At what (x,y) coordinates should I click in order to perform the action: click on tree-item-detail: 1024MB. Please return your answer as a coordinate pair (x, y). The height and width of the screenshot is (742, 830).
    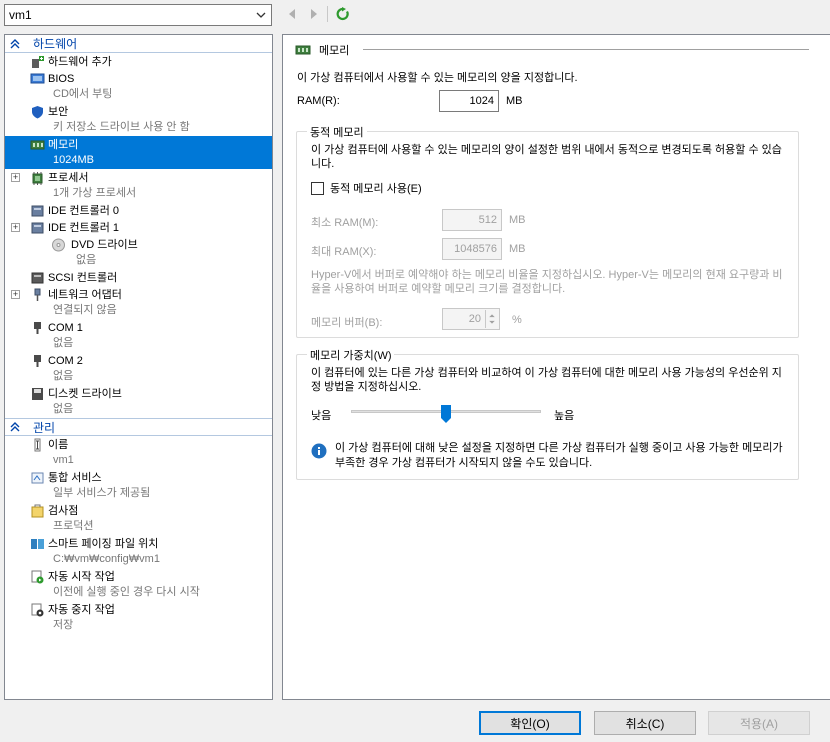
    Looking at the image, I should click on (73, 160).